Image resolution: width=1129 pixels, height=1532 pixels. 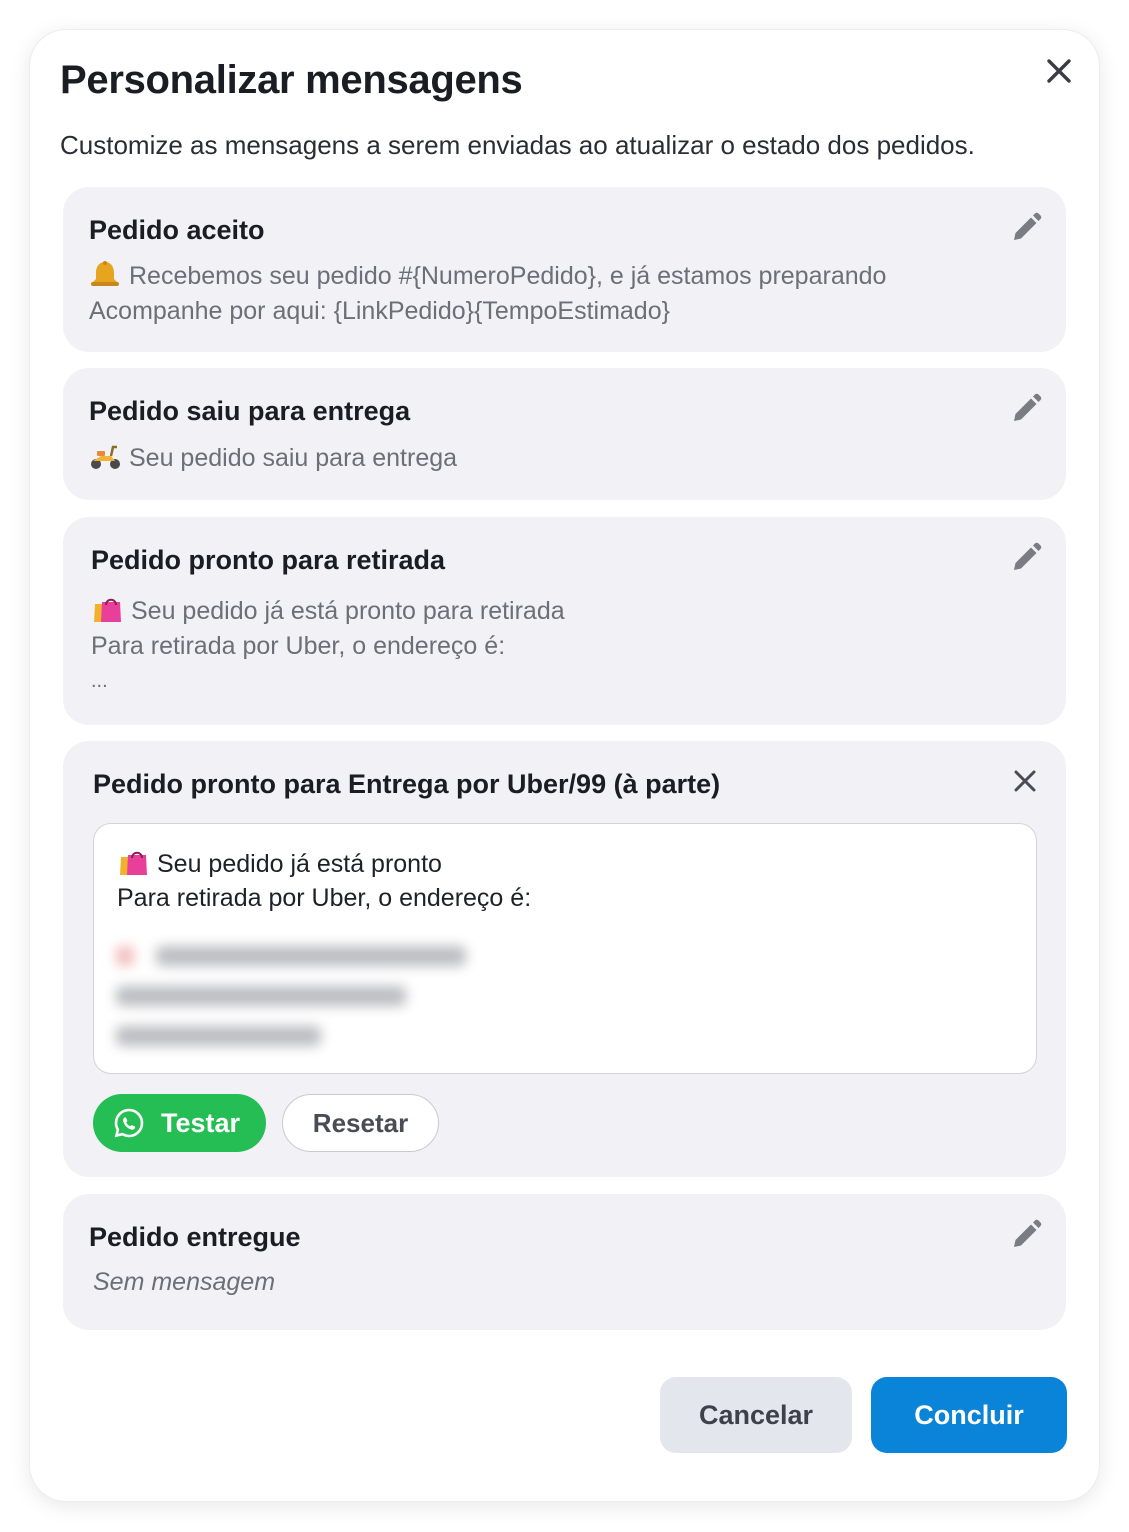 What do you see at coordinates (177, 230) in the screenshot?
I see `card-title: Pedido aceito` at bounding box center [177, 230].